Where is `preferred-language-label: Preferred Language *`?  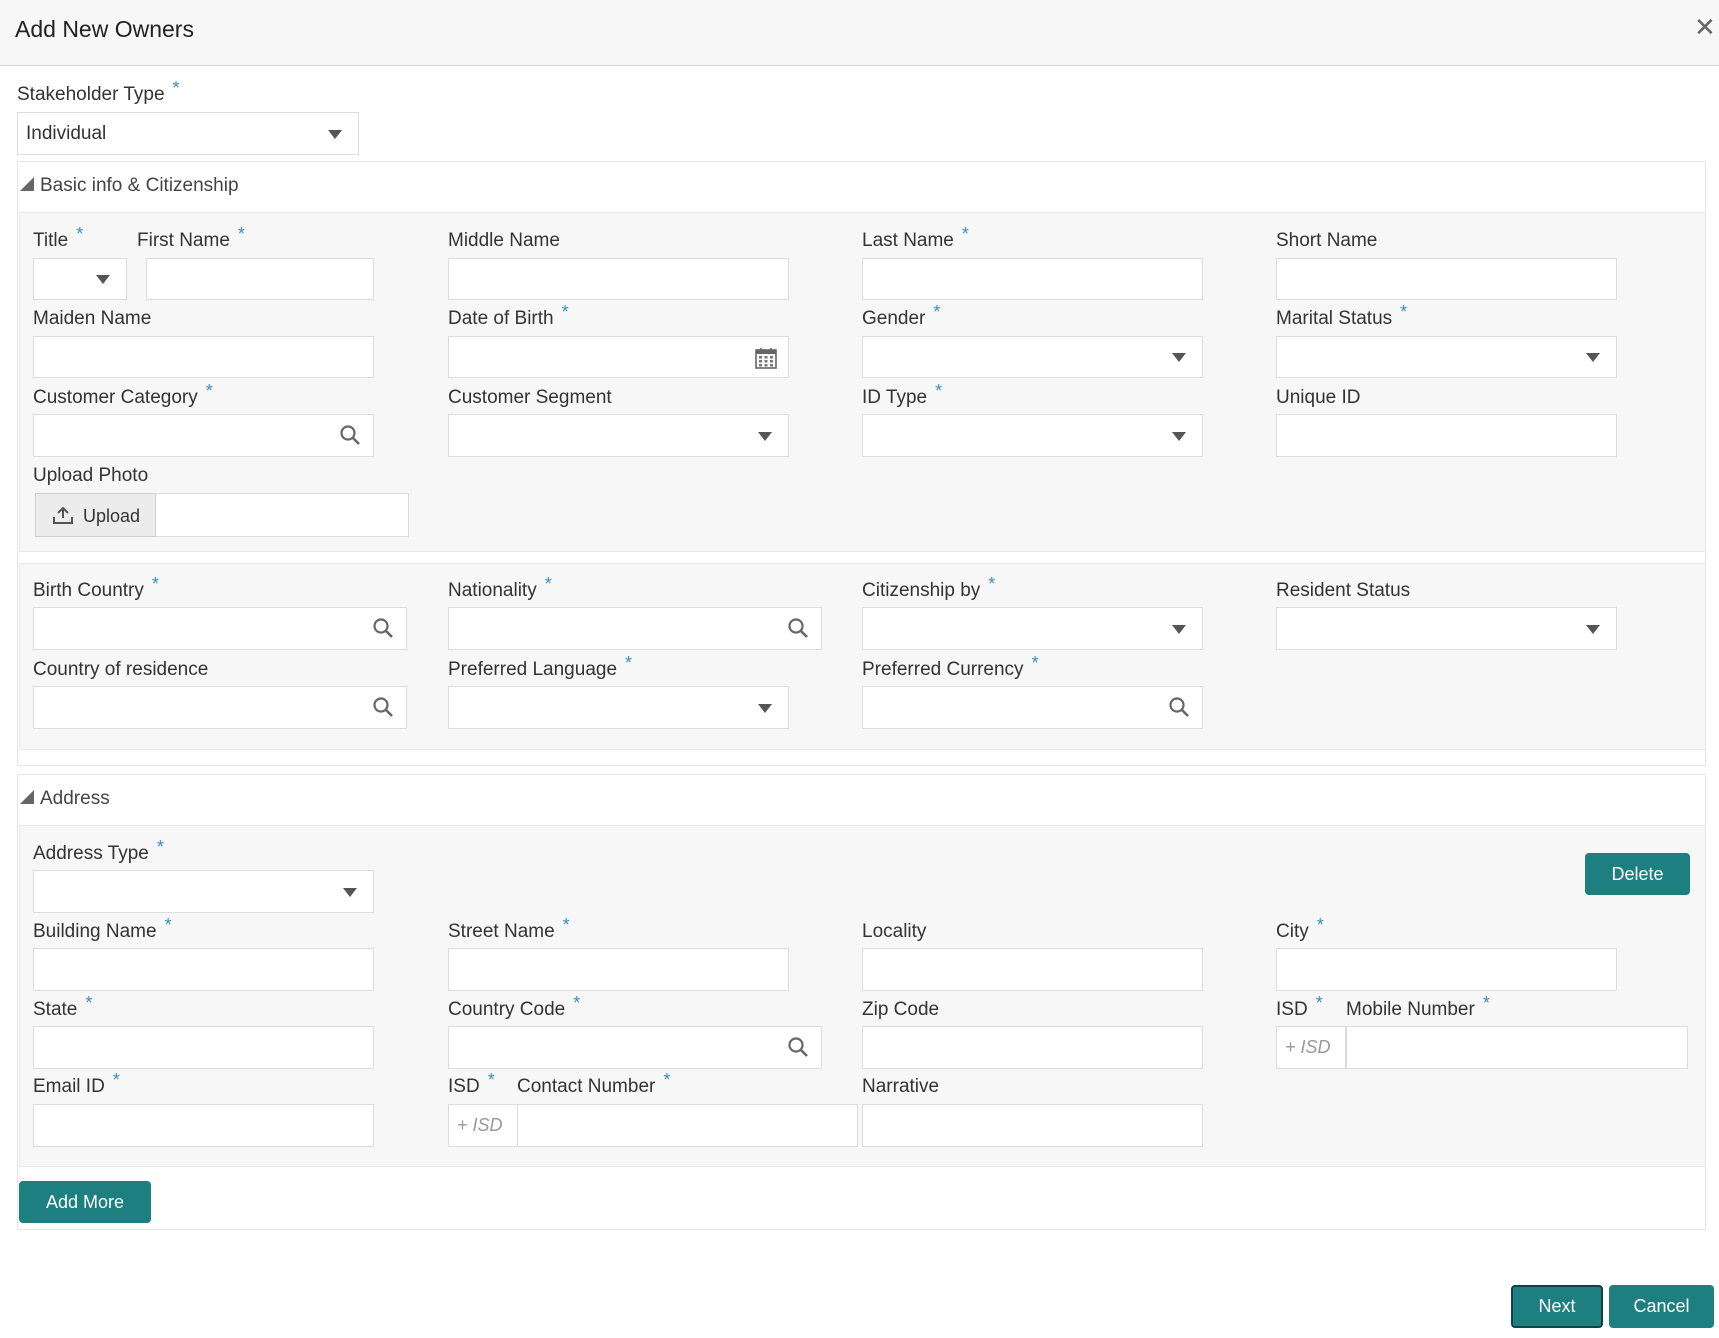 preferred-language-label: Preferred Language * is located at coordinates (540, 666).